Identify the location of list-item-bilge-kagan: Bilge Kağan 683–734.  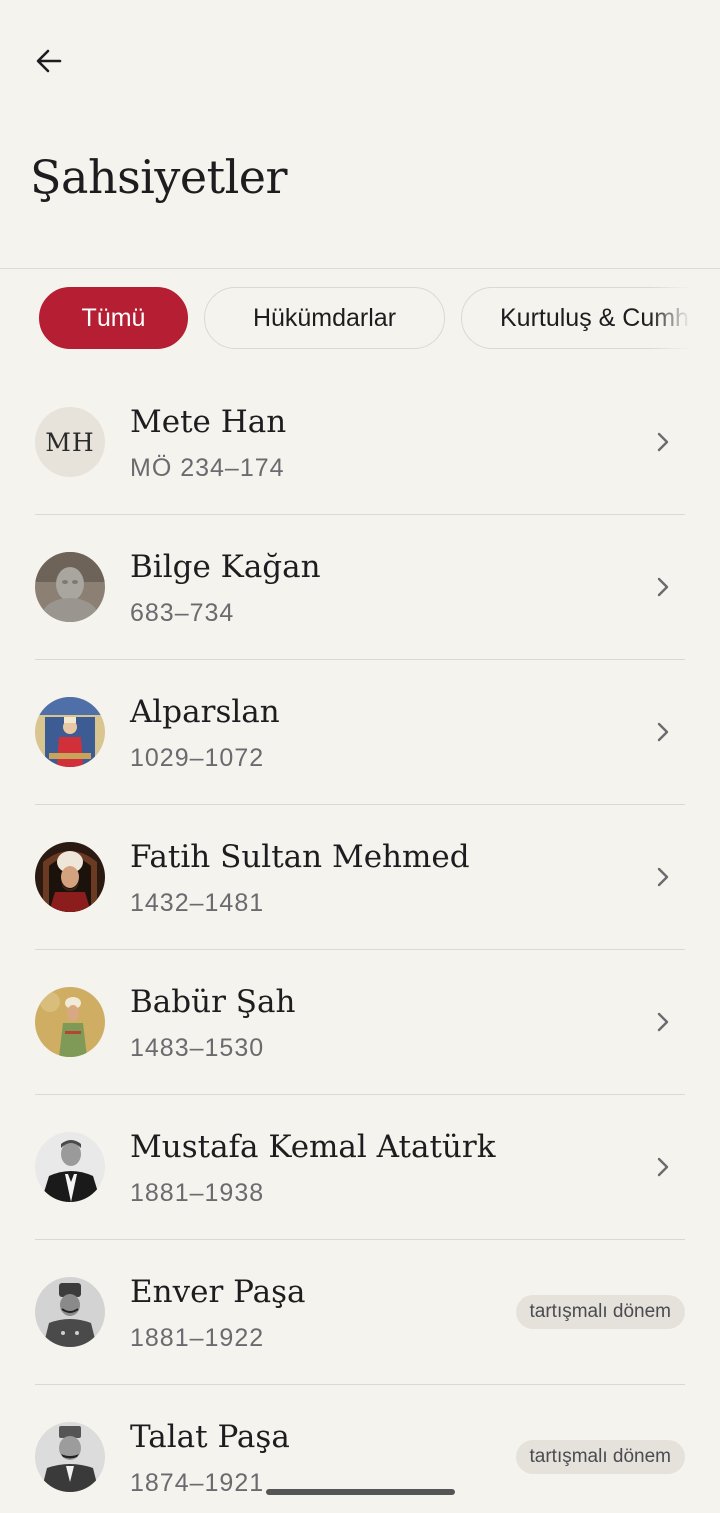
(360, 587).